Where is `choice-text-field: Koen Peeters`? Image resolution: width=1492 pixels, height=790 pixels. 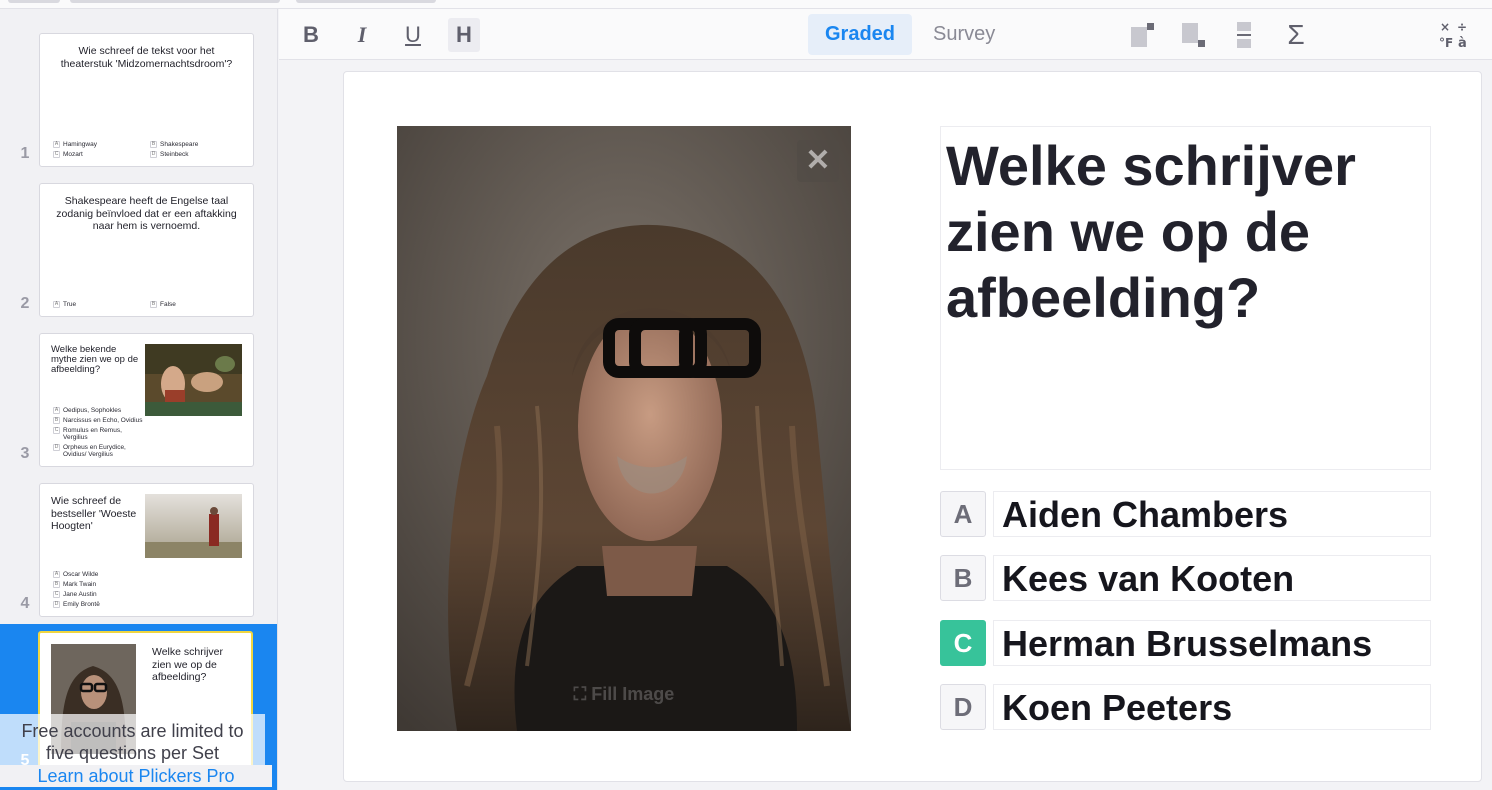 choice-text-field: Koen Peeters is located at coordinates (1212, 707).